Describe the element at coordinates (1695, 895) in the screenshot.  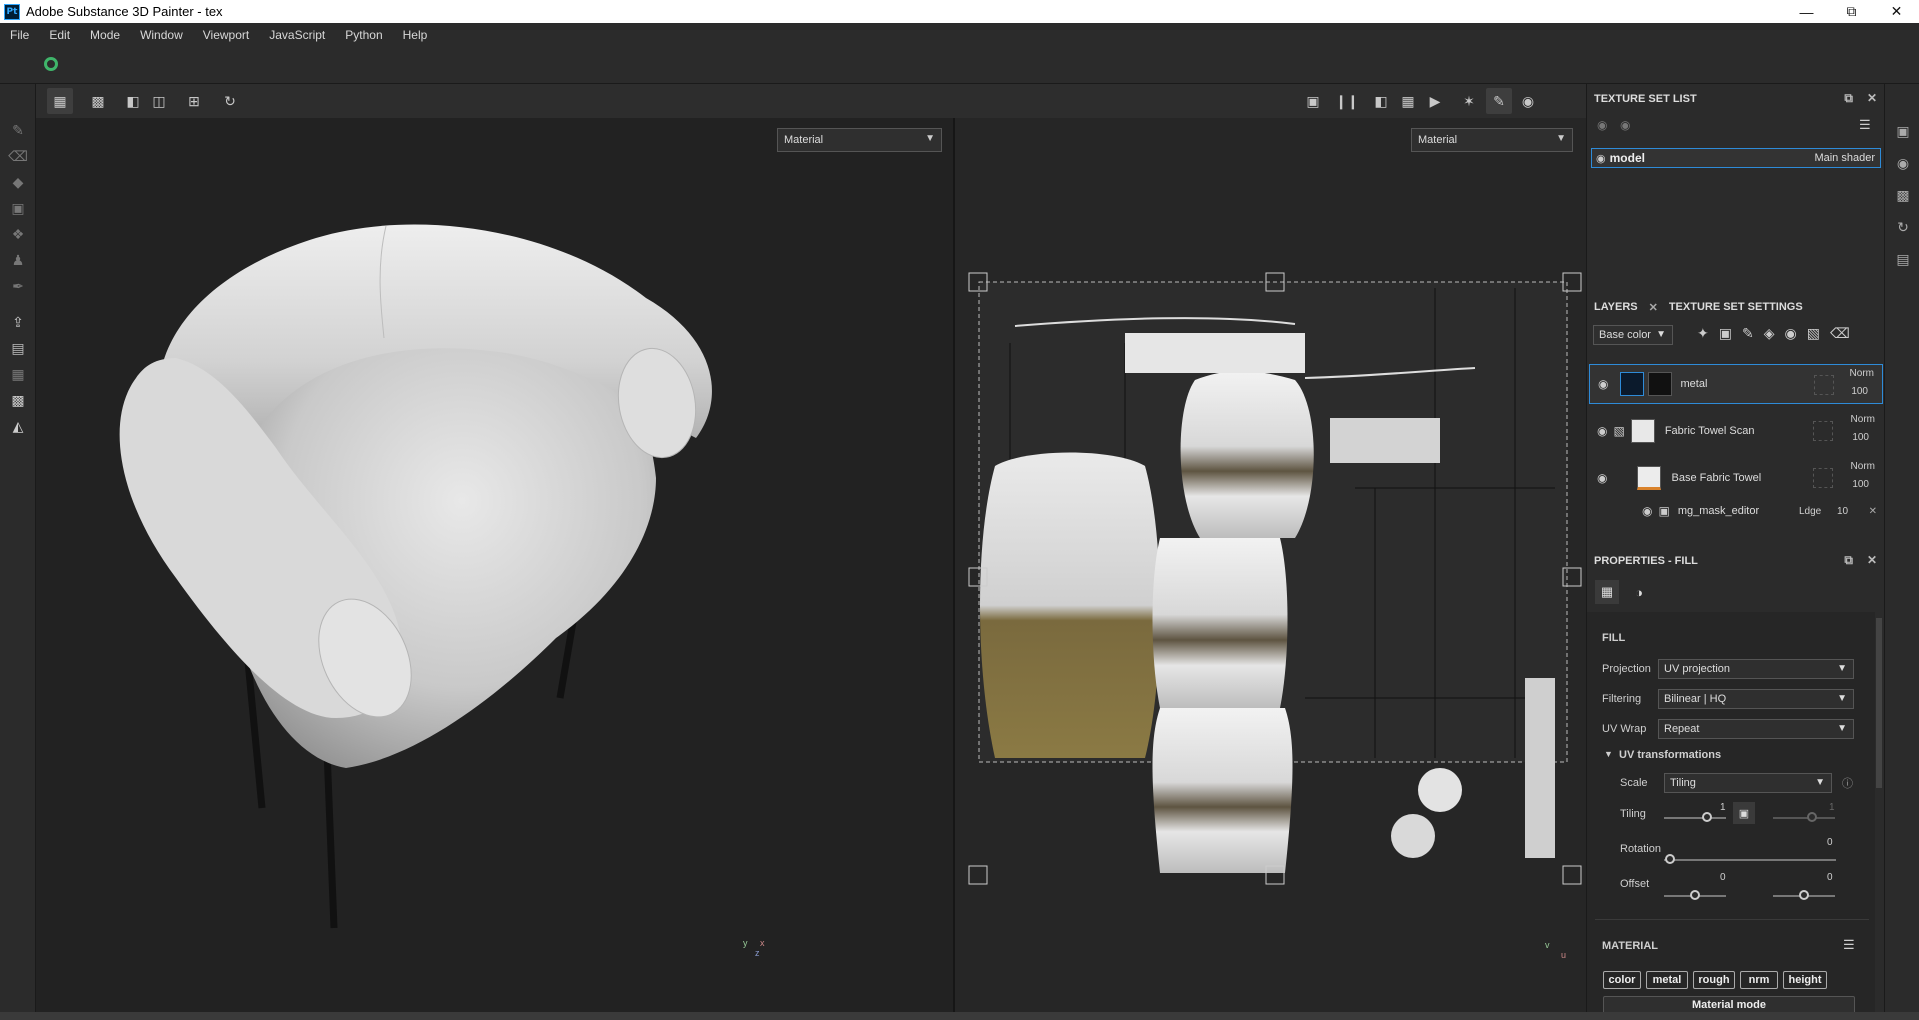
I see `offset-x-slider-handle` at that location.